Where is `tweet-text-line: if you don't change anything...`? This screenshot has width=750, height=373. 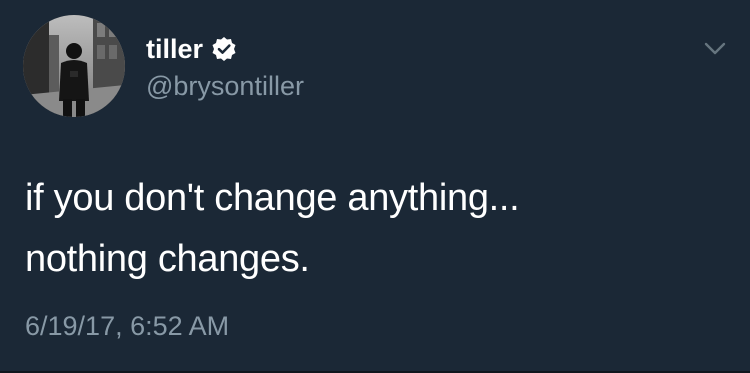 tweet-text-line: if you don't change anything... is located at coordinates (272, 198).